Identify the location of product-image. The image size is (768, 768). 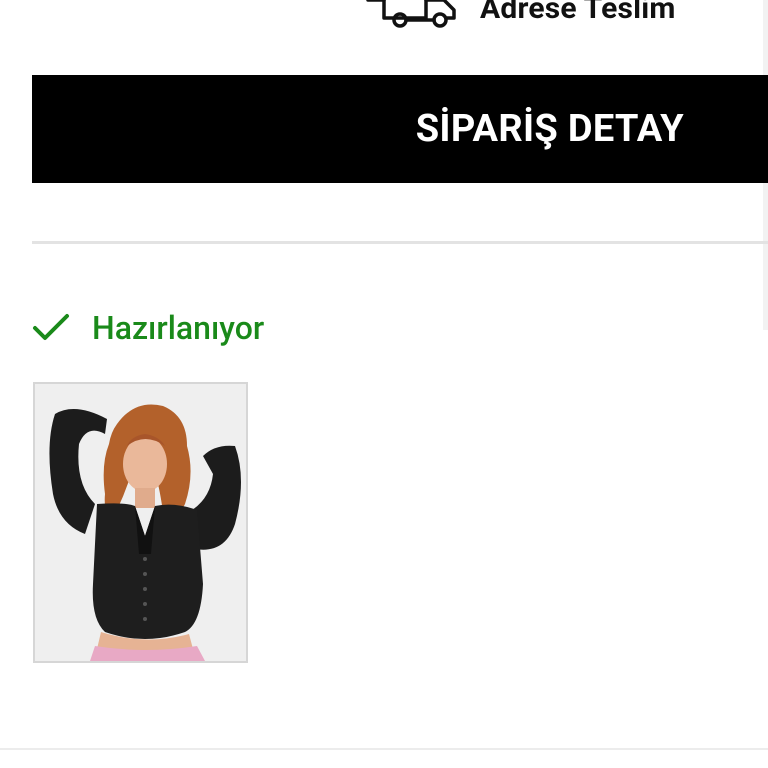
(140, 522).